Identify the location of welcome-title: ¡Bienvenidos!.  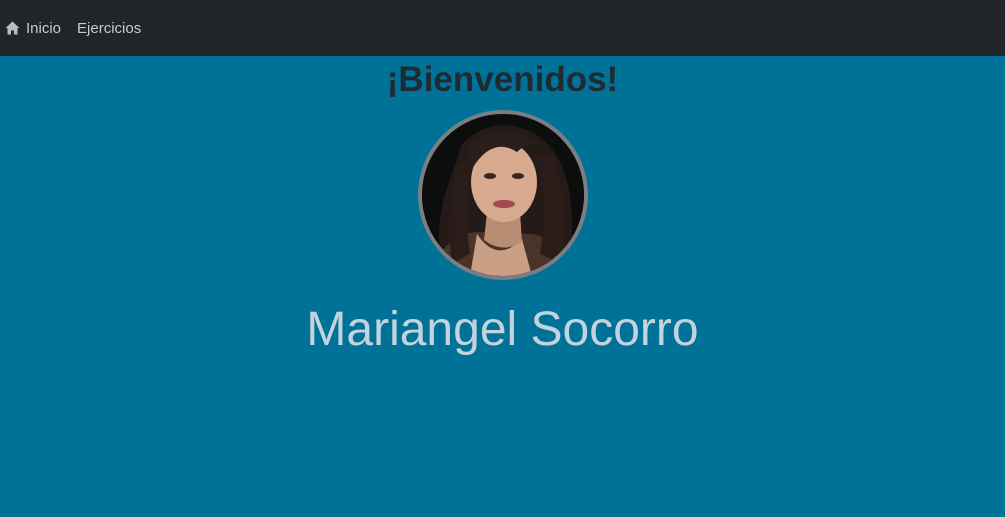
(502, 79).